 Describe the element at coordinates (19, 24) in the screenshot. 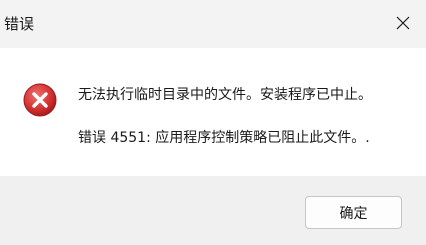

I see `dialog-title: 错误` at that location.